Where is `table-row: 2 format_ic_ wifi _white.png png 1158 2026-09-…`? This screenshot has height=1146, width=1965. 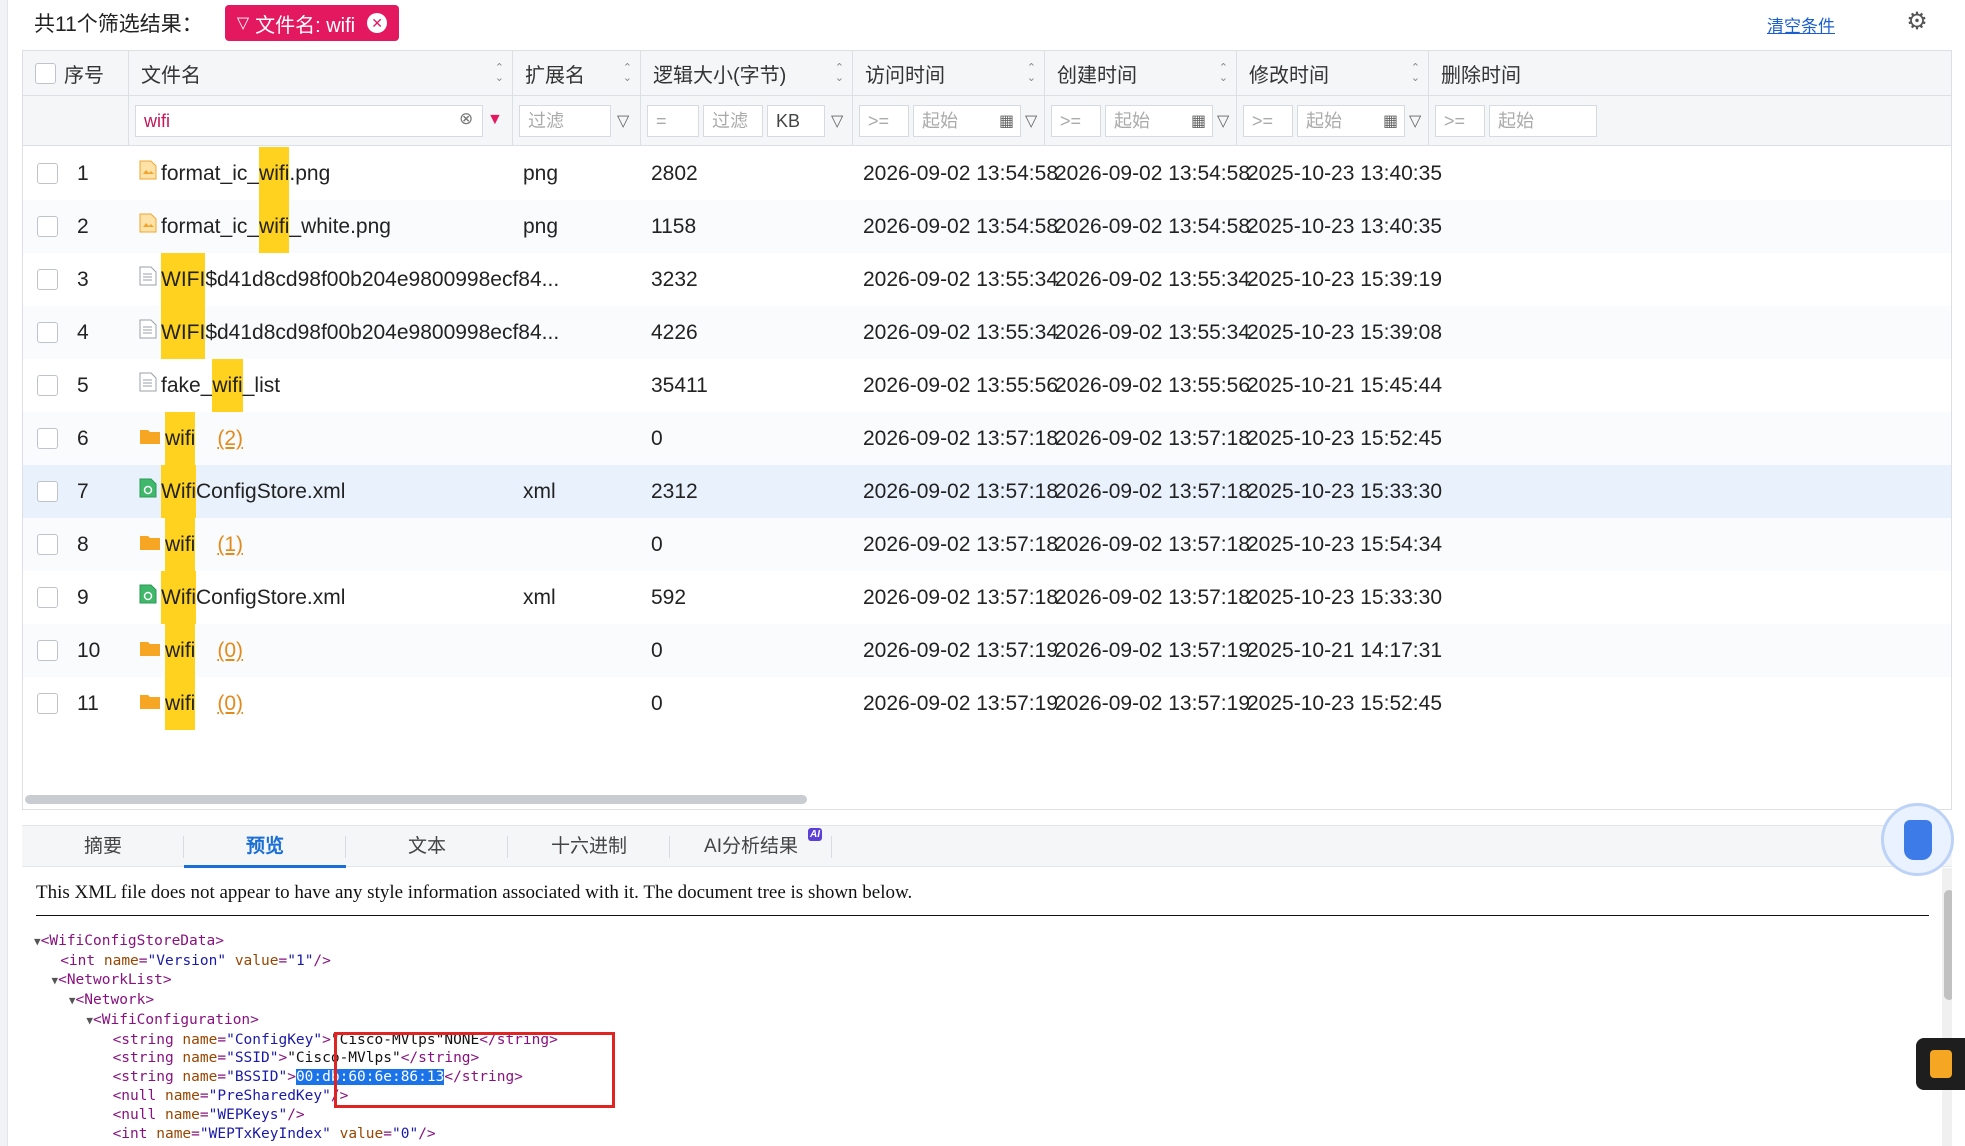 table-row: 2 format_ic_ wifi _white.png png 1158 2026-09-… is located at coordinates (987, 226).